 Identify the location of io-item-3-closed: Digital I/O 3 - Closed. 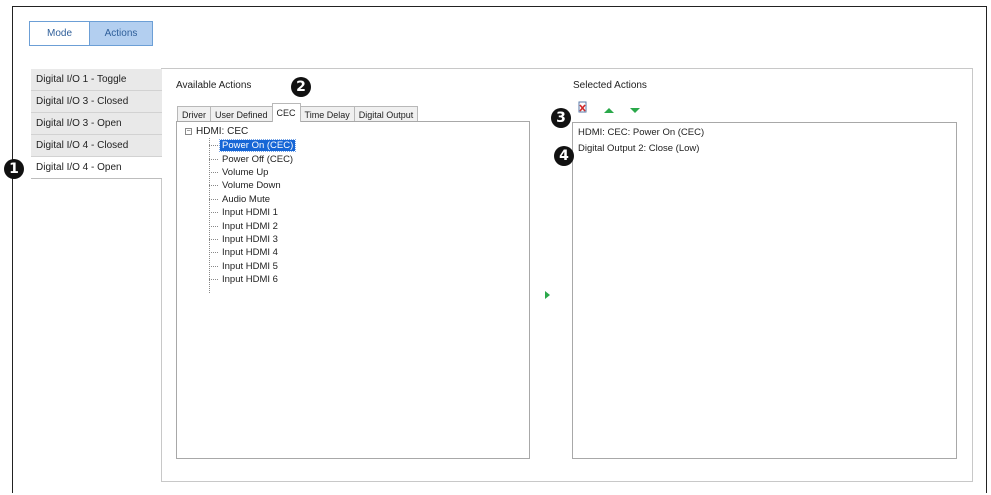
(96, 102).